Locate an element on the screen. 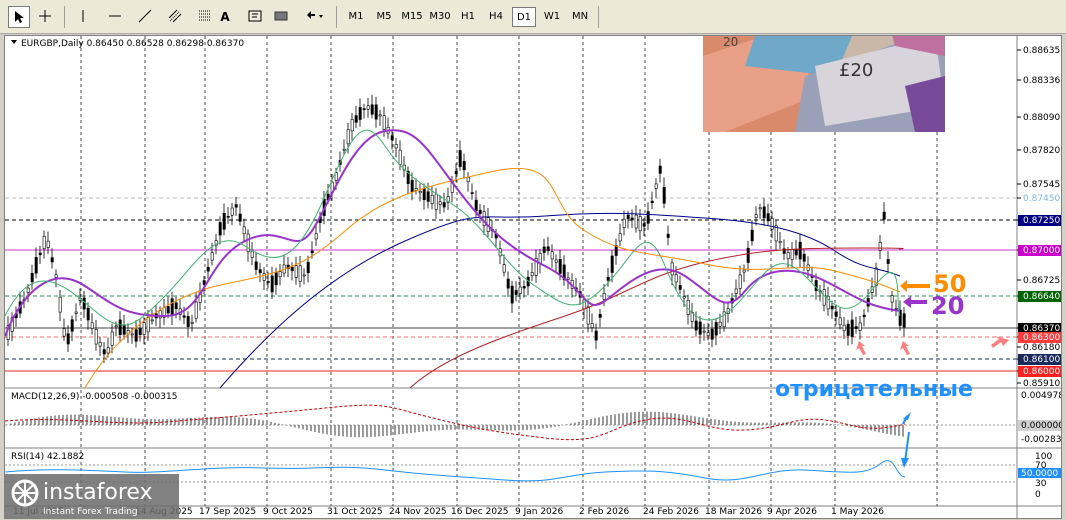 Image resolution: width=1066 pixels, height=520 pixels. price-axis-label: 0.88336 is located at coordinates (1041, 81).